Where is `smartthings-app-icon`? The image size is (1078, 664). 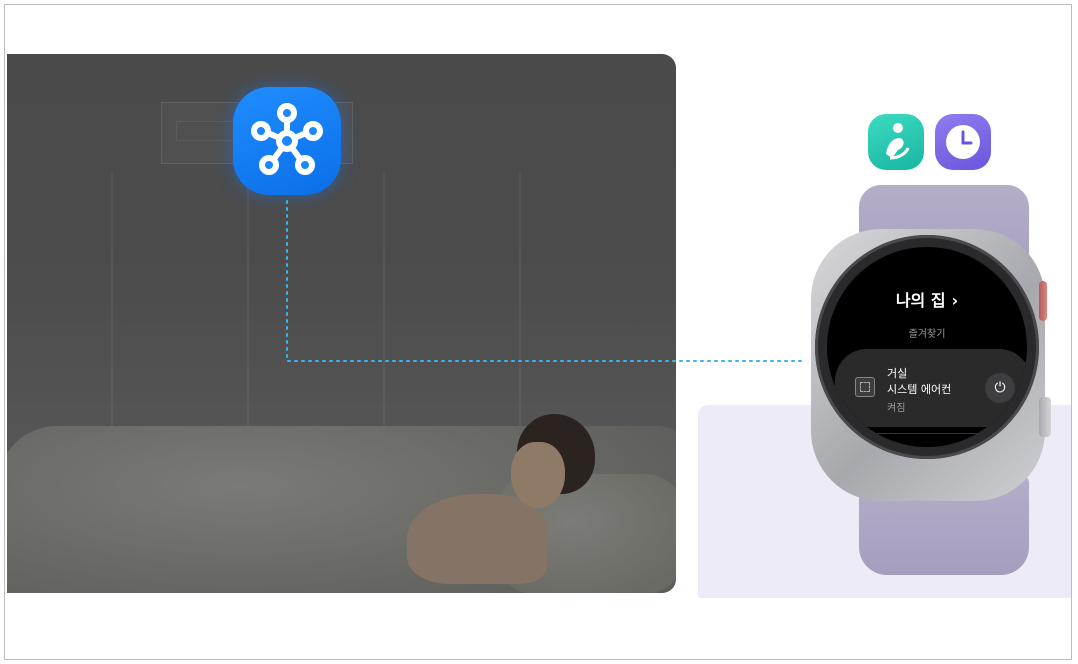 smartthings-app-icon is located at coordinates (287, 141).